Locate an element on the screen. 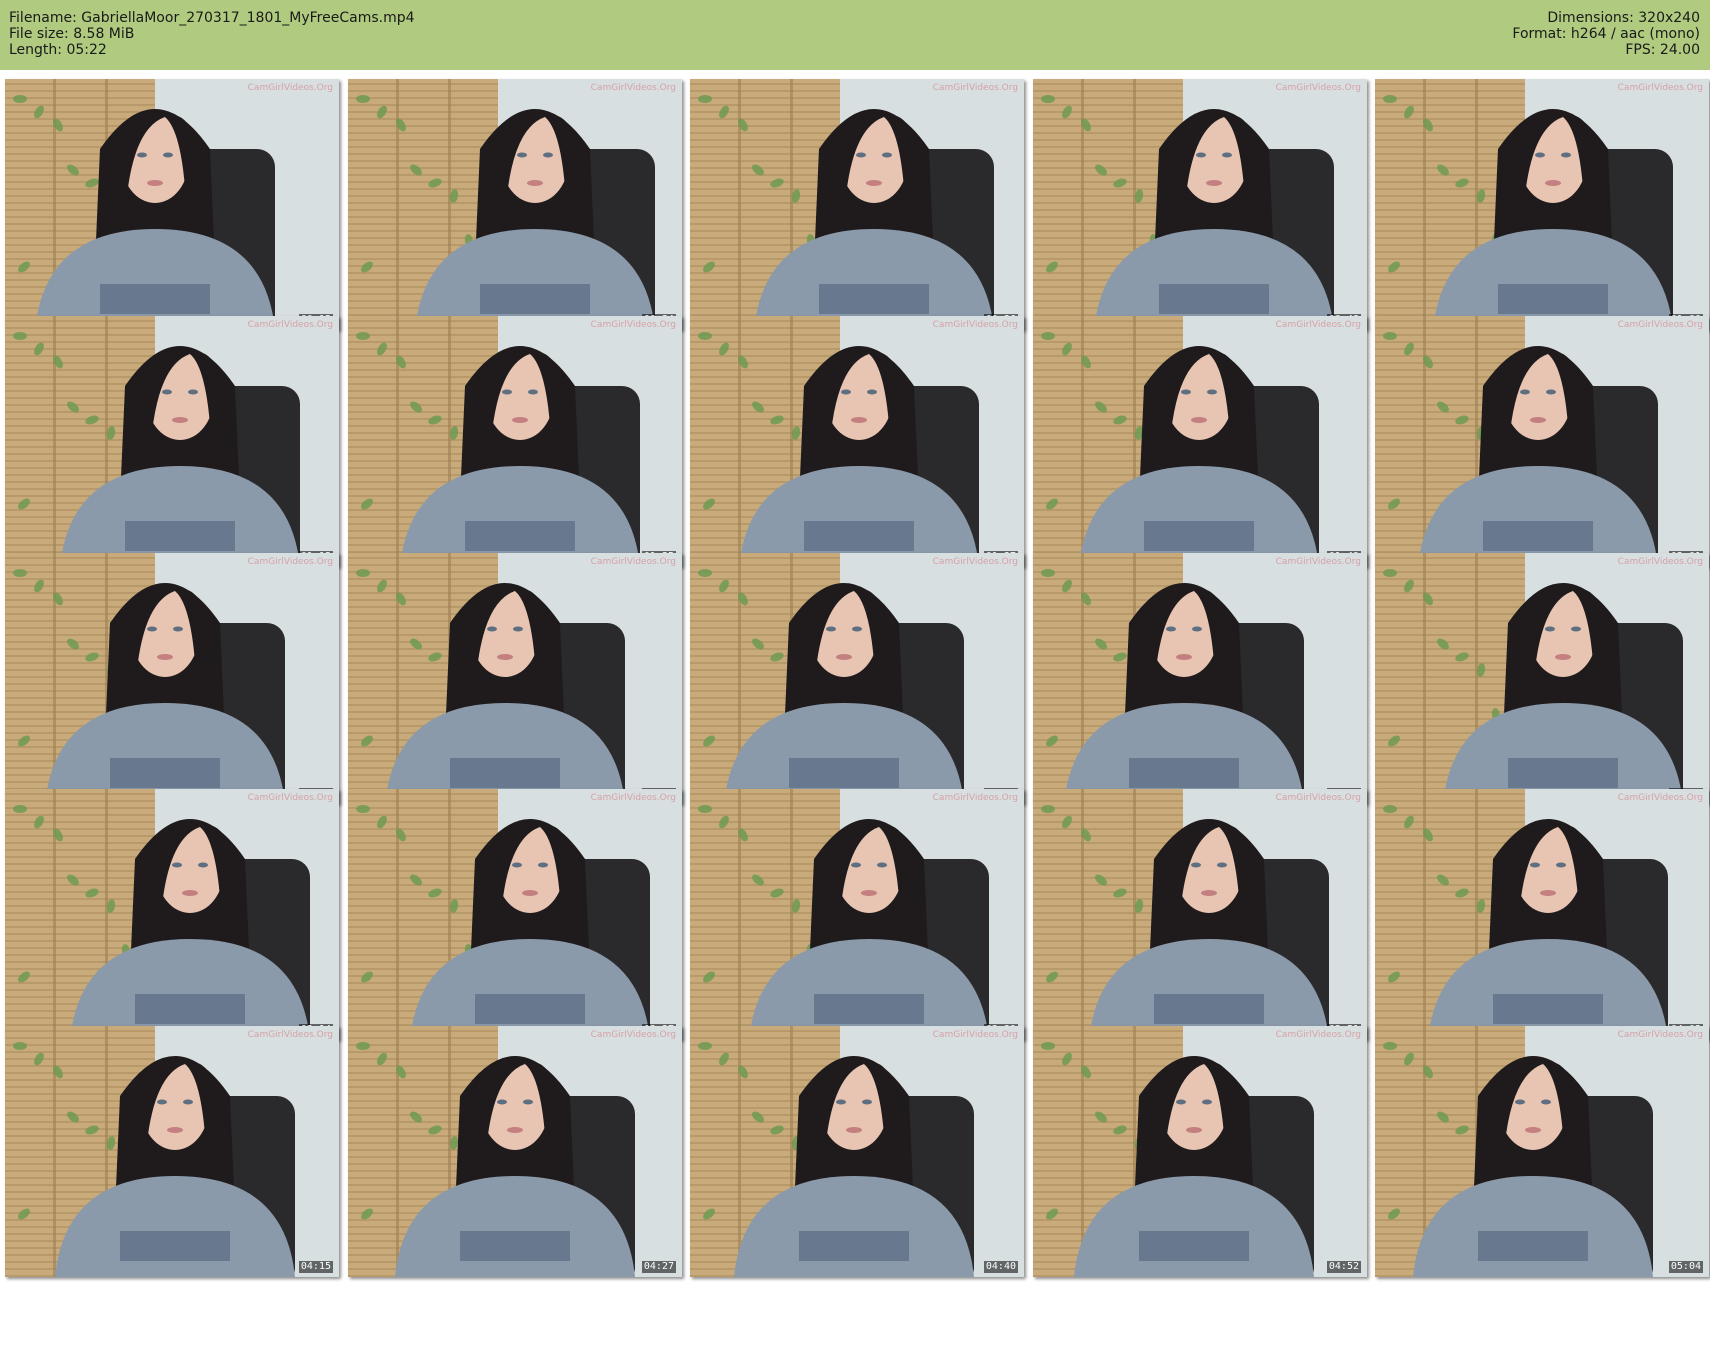 The width and height of the screenshot is (1710, 1370). video-thumbnail: CamGirlVideos.Org 04:15 is located at coordinates (172, 1151).